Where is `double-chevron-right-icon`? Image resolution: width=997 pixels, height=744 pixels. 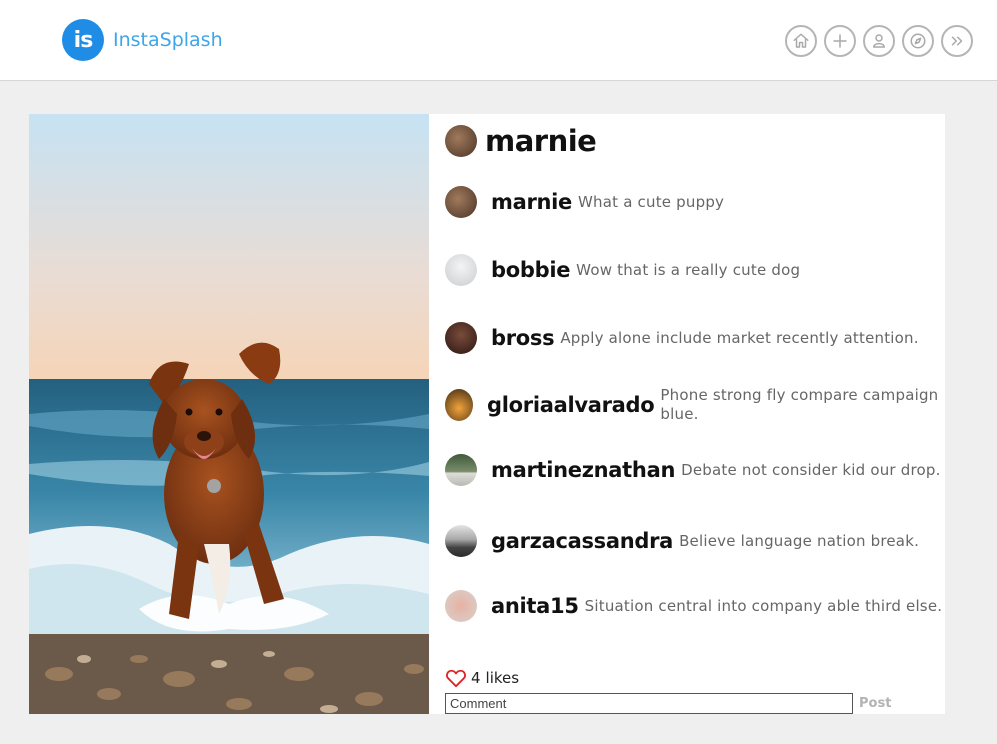 double-chevron-right-icon is located at coordinates (957, 41).